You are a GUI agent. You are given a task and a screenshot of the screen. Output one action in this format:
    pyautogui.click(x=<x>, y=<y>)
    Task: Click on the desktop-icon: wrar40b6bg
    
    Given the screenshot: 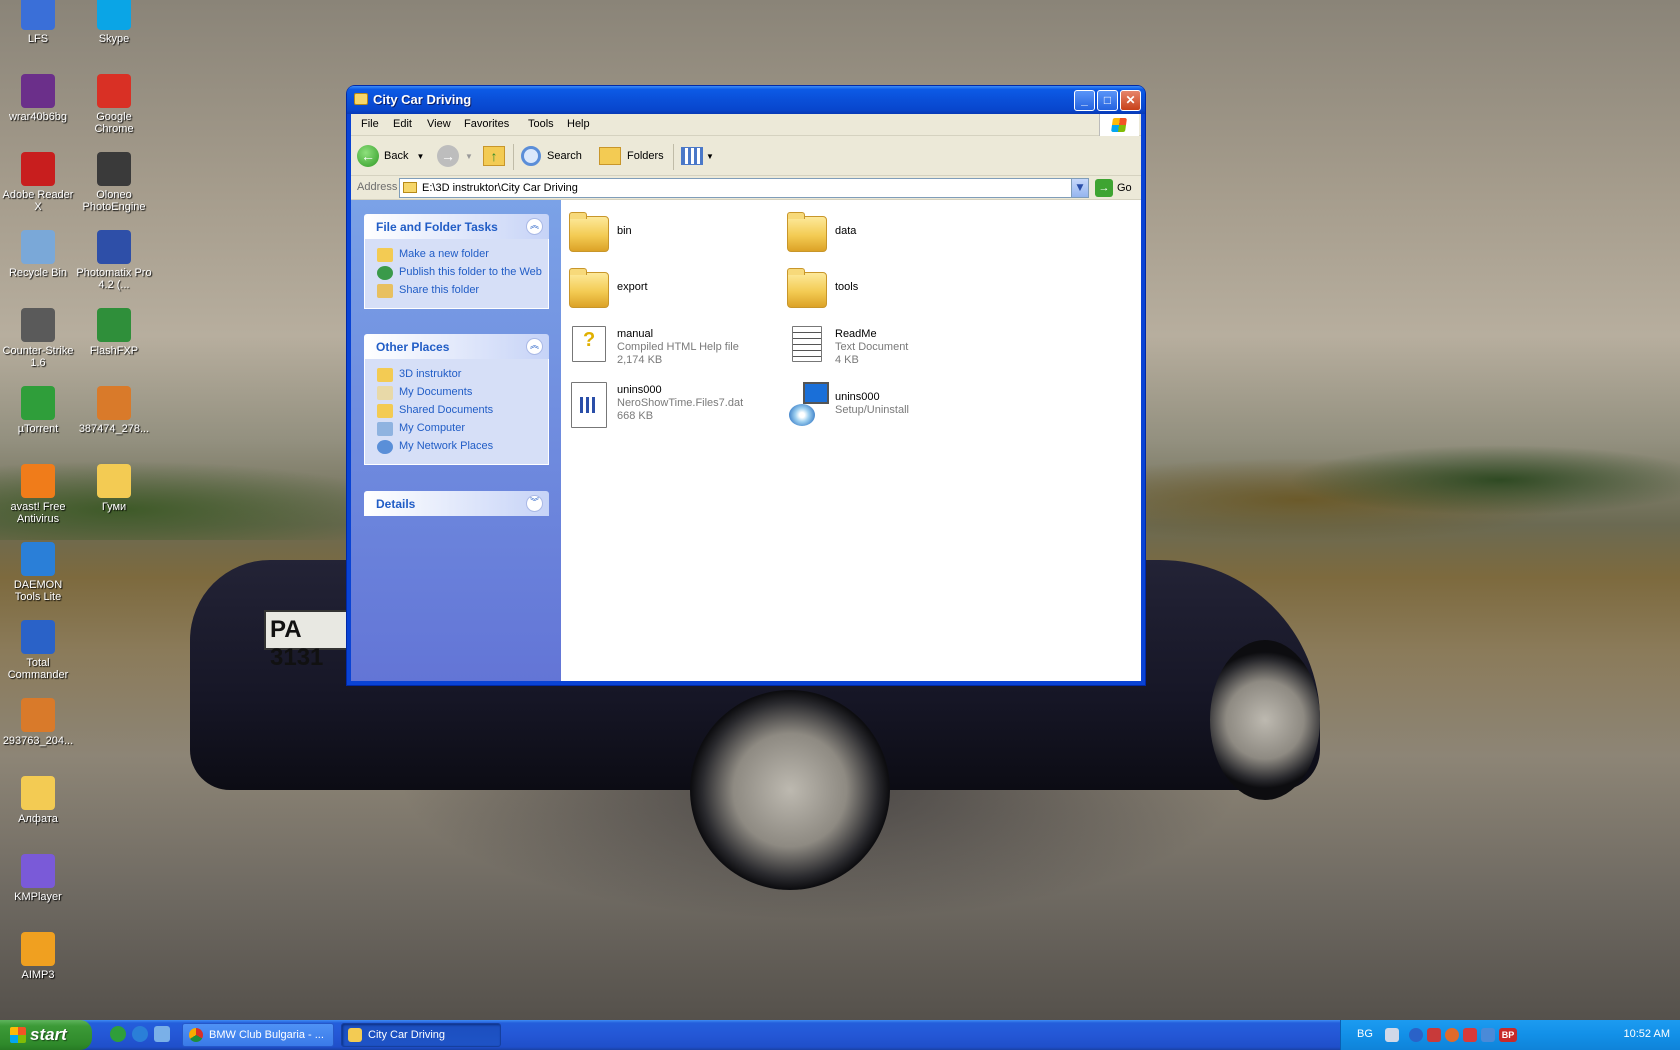 What is the action you would take?
    pyautogui.click(x=38, y=98)
    